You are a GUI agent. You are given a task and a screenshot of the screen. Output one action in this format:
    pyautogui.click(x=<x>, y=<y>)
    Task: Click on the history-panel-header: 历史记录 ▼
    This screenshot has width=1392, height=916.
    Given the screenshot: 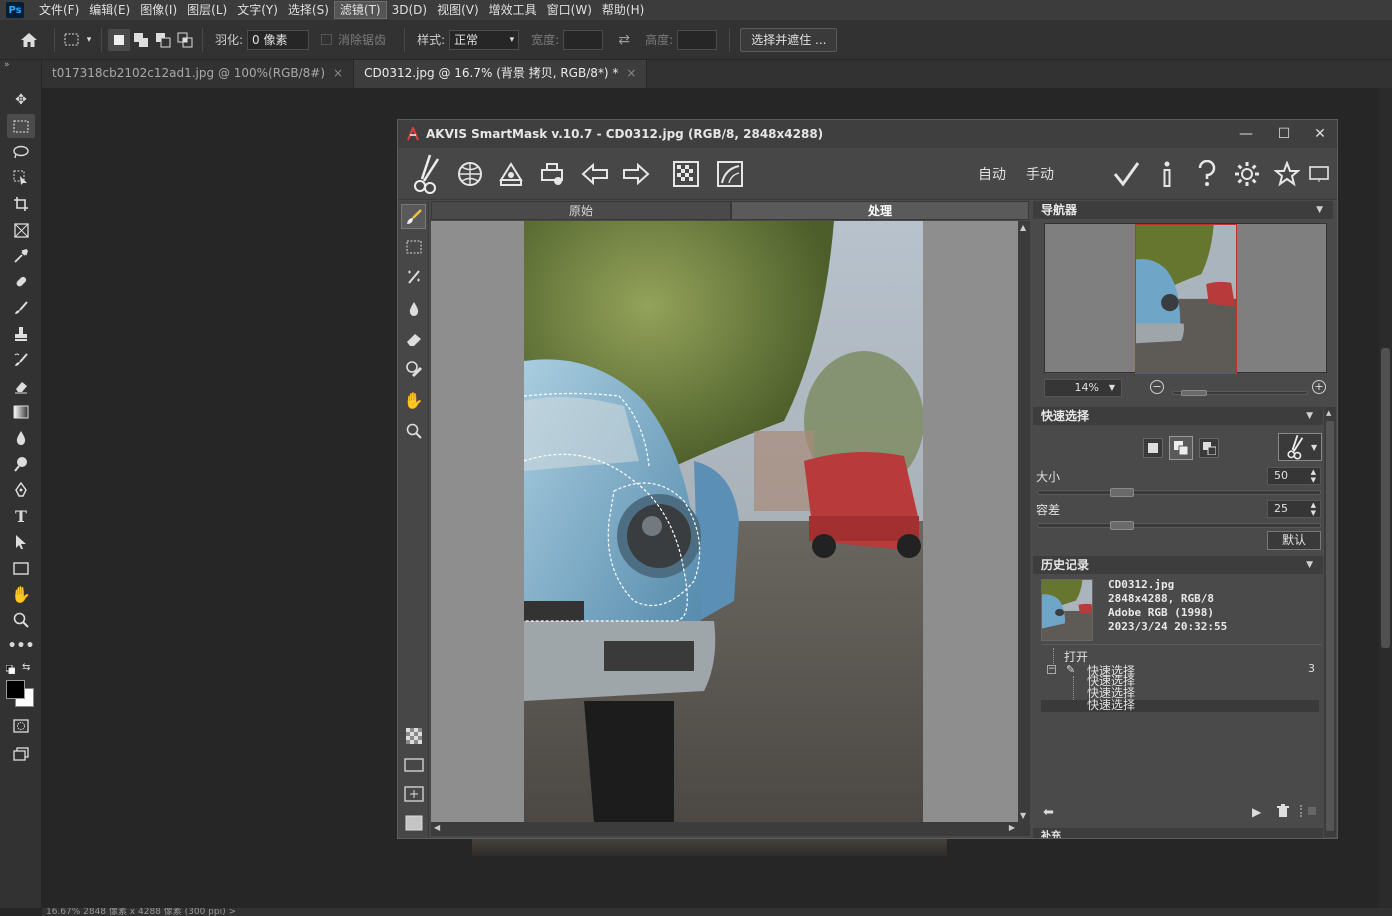 What is the action you would take?
    pyautogui.click(x=1178, y=565)
    